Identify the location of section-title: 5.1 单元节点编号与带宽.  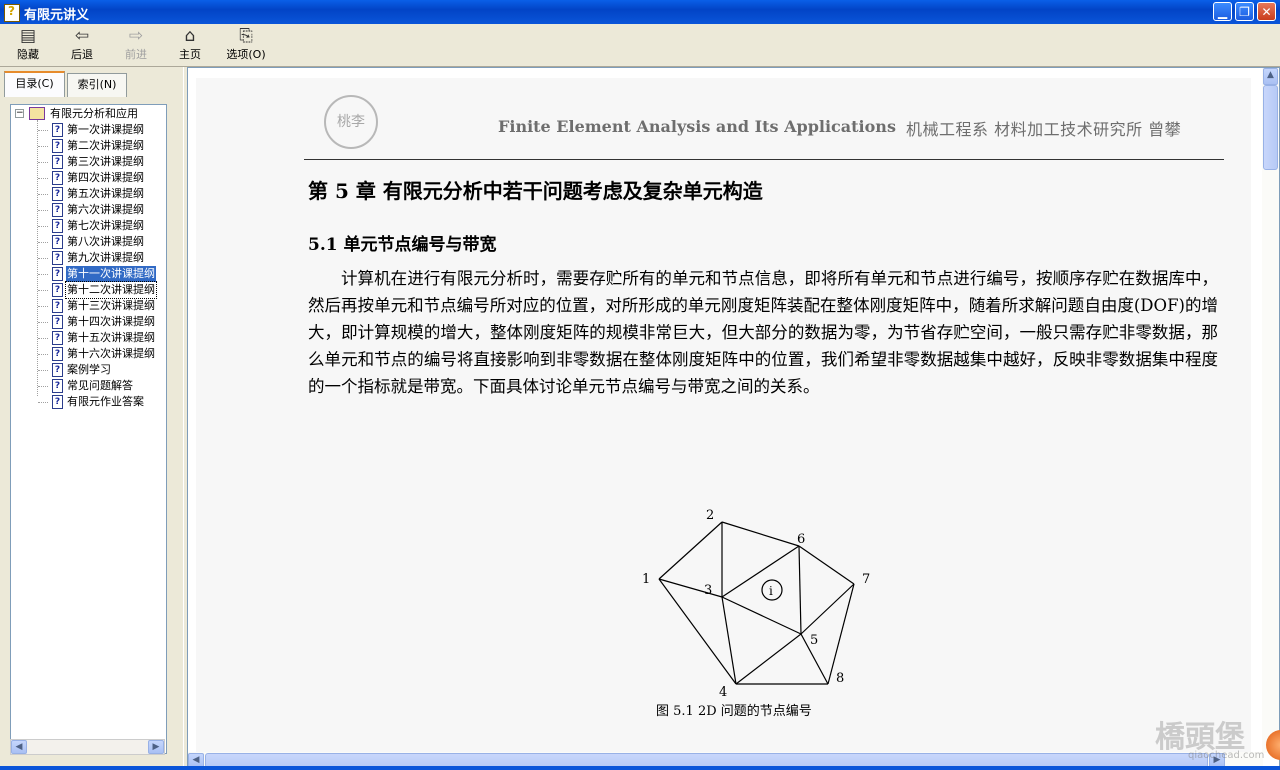
(402, 245).